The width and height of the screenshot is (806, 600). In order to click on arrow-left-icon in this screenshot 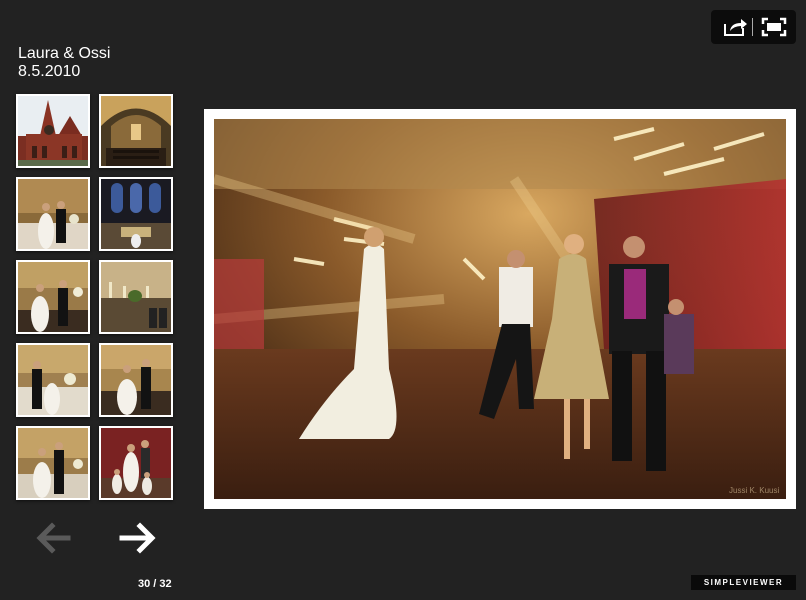, I will do `click(53, 538)`.